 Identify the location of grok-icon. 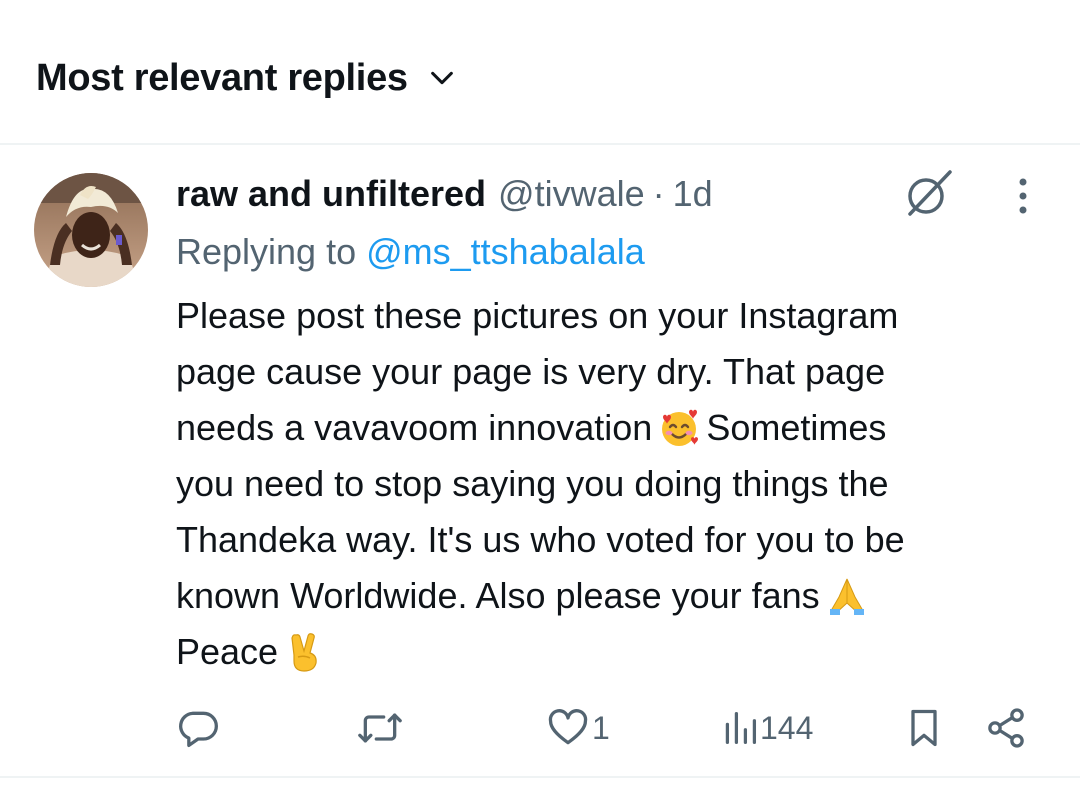
(929, 193).